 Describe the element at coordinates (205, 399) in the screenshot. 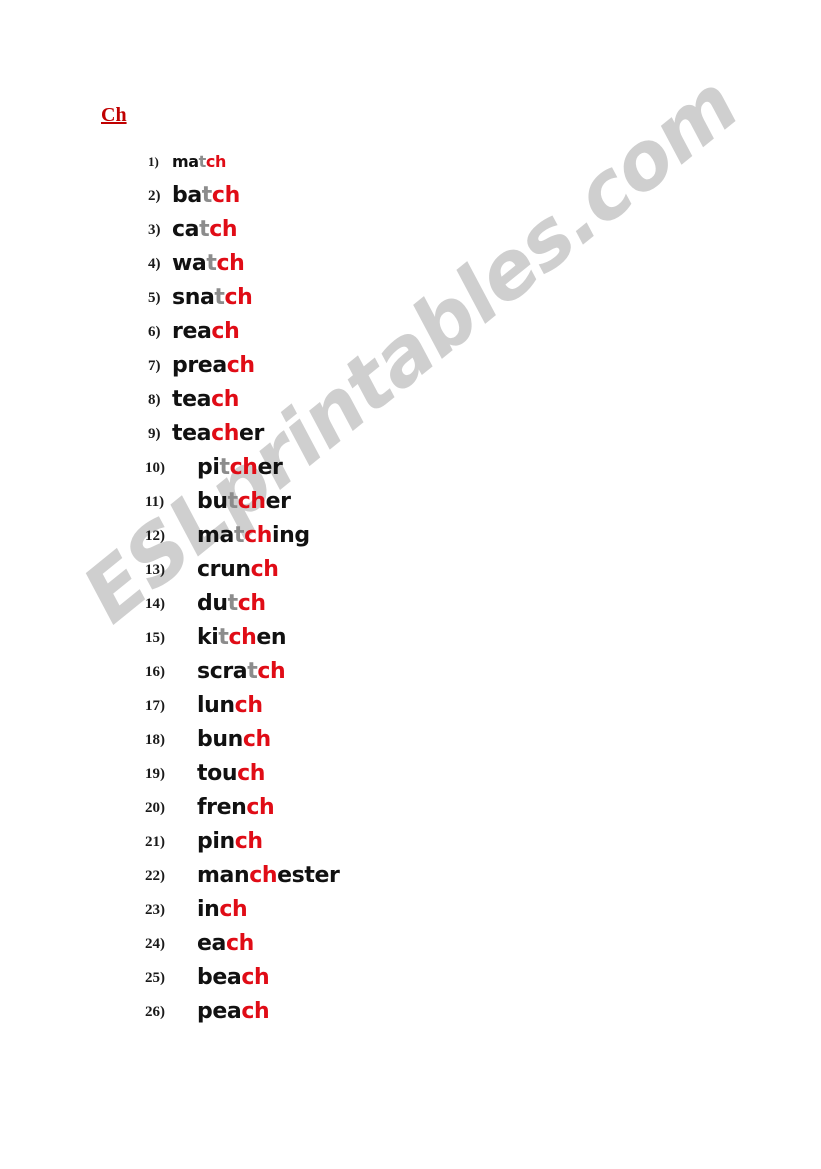

I see `list-item-word: teach` at that location.